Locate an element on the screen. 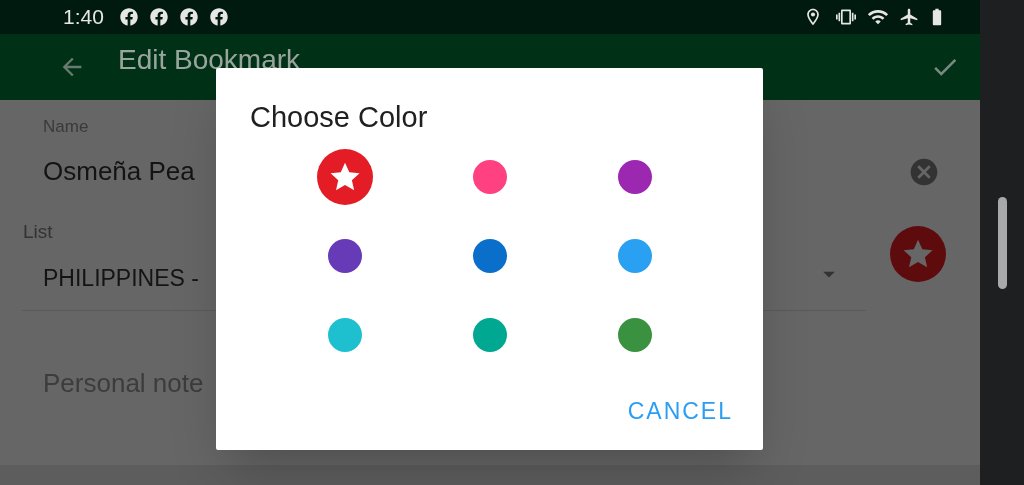 The height and width of the screenshot is (485, 1024). app-bar-title: Edit Bookmark is located at coordinates (209, 60).